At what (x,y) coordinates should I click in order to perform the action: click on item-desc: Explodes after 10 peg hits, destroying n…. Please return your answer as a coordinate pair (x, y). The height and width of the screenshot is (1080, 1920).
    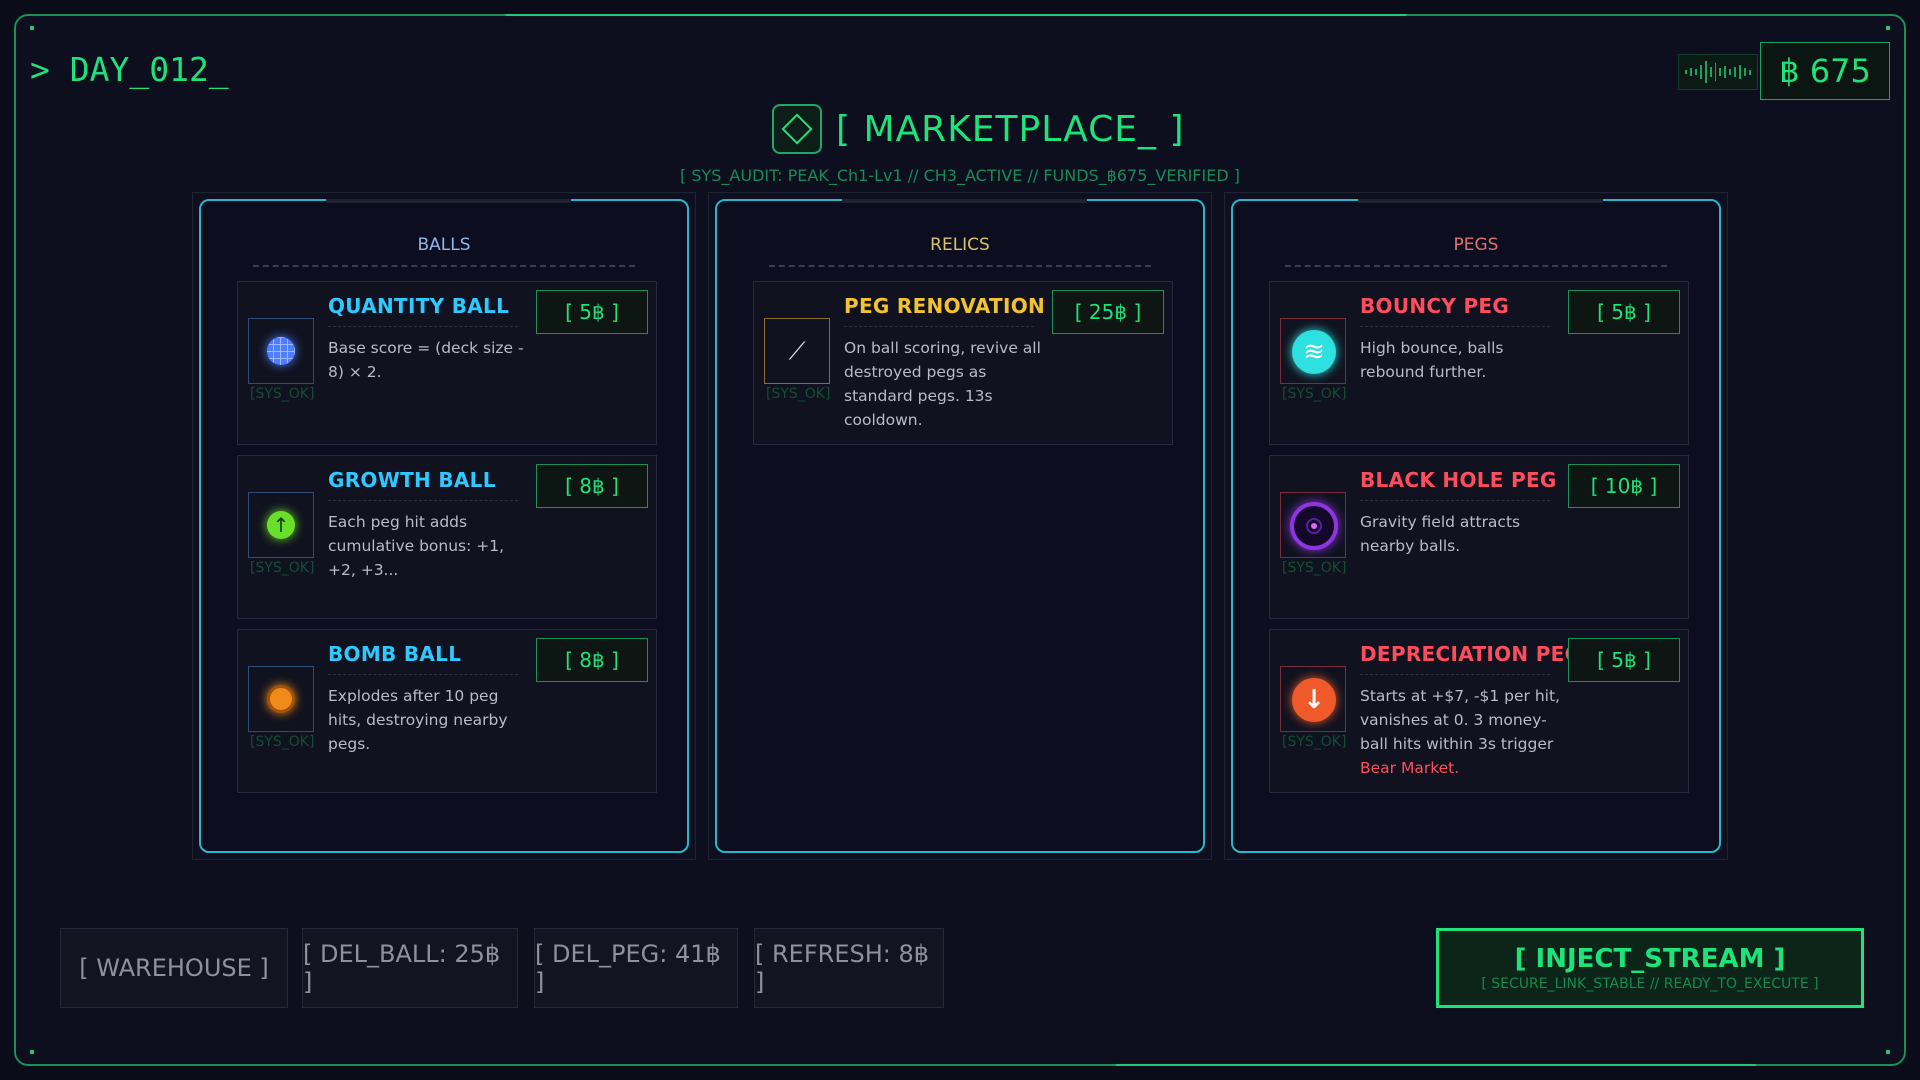
    Looking at the image, I should click on (418, 720).